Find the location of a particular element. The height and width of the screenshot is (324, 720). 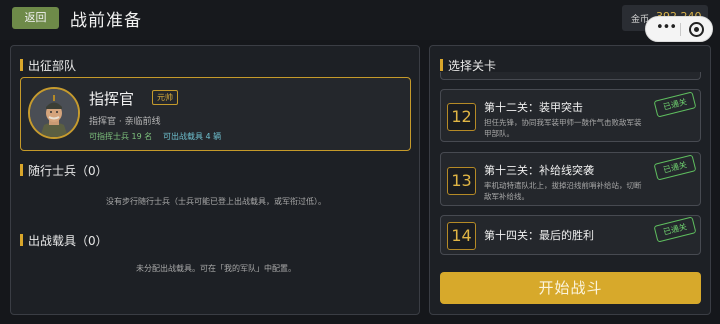

vehicle-capacity: 可出战载具 4 辆 is located at coordinates (192, 136).